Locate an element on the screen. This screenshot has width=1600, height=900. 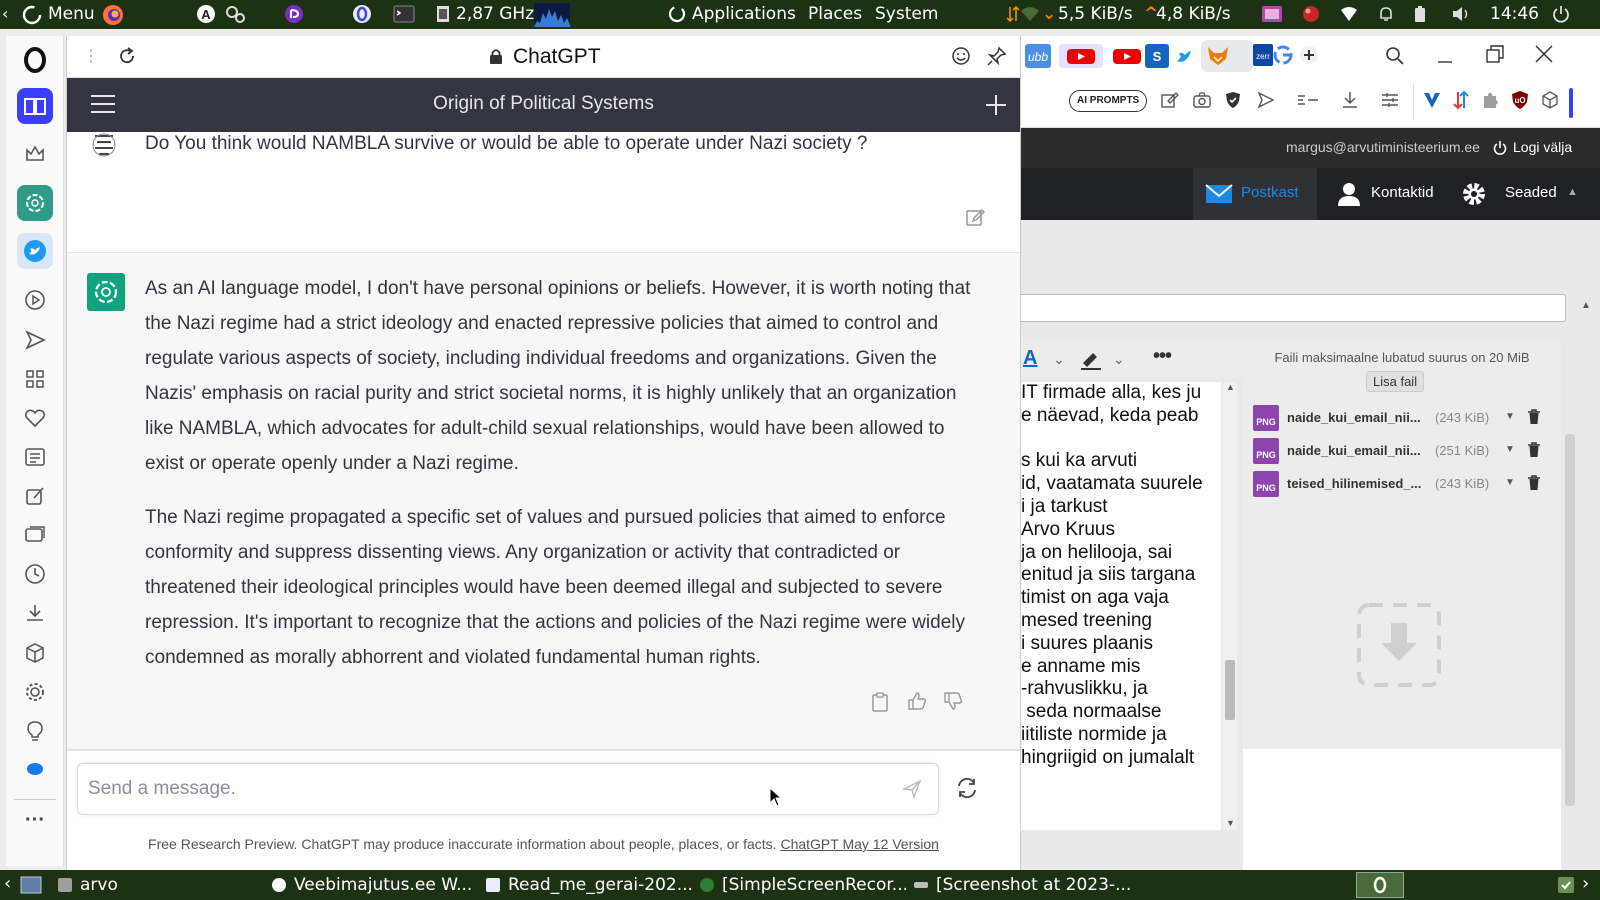
clock: 14:46 is located at coordinates (1514, 14).